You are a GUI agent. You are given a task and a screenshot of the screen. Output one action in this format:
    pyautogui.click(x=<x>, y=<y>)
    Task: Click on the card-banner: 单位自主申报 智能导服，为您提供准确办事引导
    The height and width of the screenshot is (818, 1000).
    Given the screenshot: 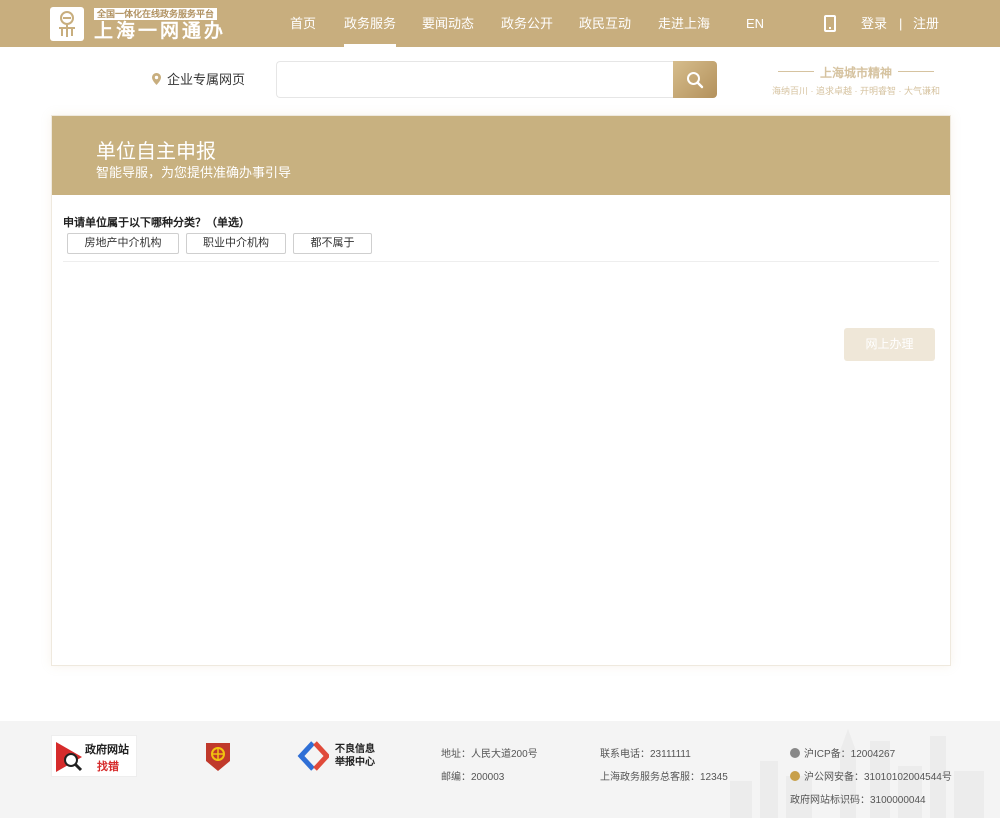 What is the action you would take?
    pyautogui.click(x=501, y=155)
    